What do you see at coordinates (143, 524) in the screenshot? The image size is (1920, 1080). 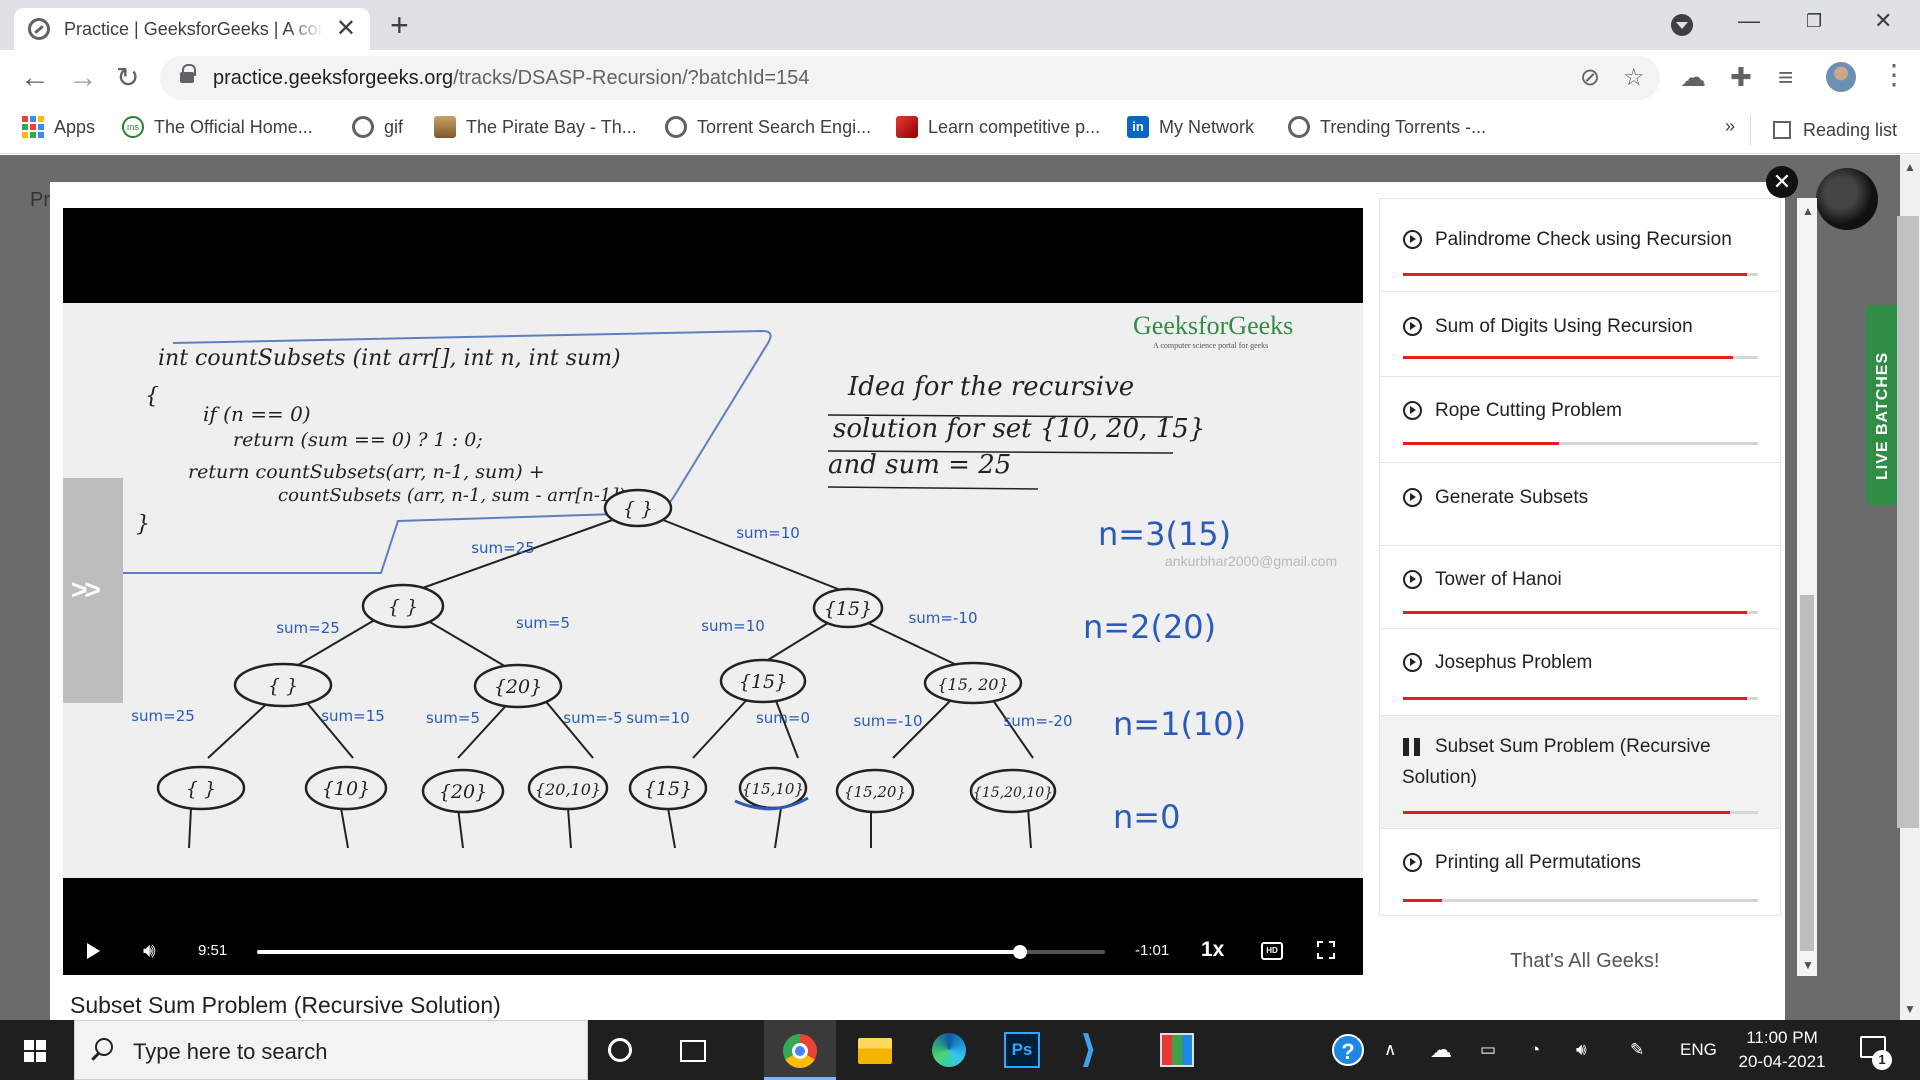 I see `code-line-7: }` at bounding box center [143, 524].